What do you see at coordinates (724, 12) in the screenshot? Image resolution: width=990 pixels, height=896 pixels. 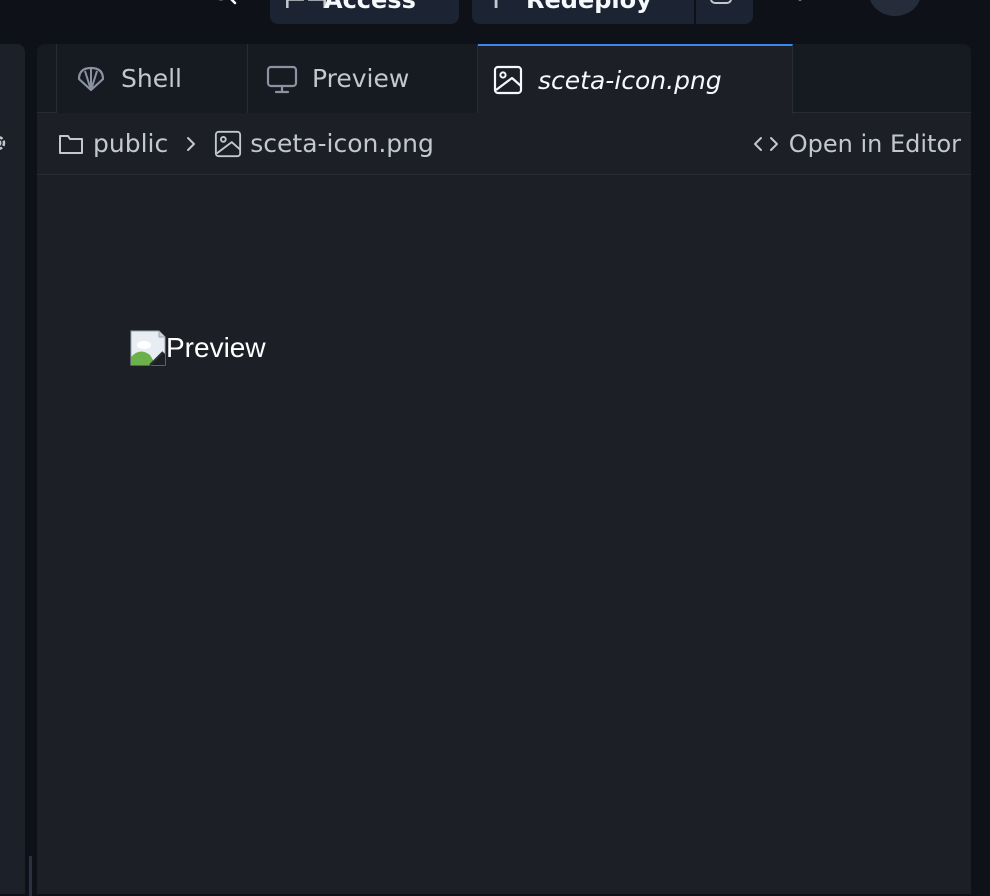 I see `redeploy-options-button` at bounding box center [724, 12].